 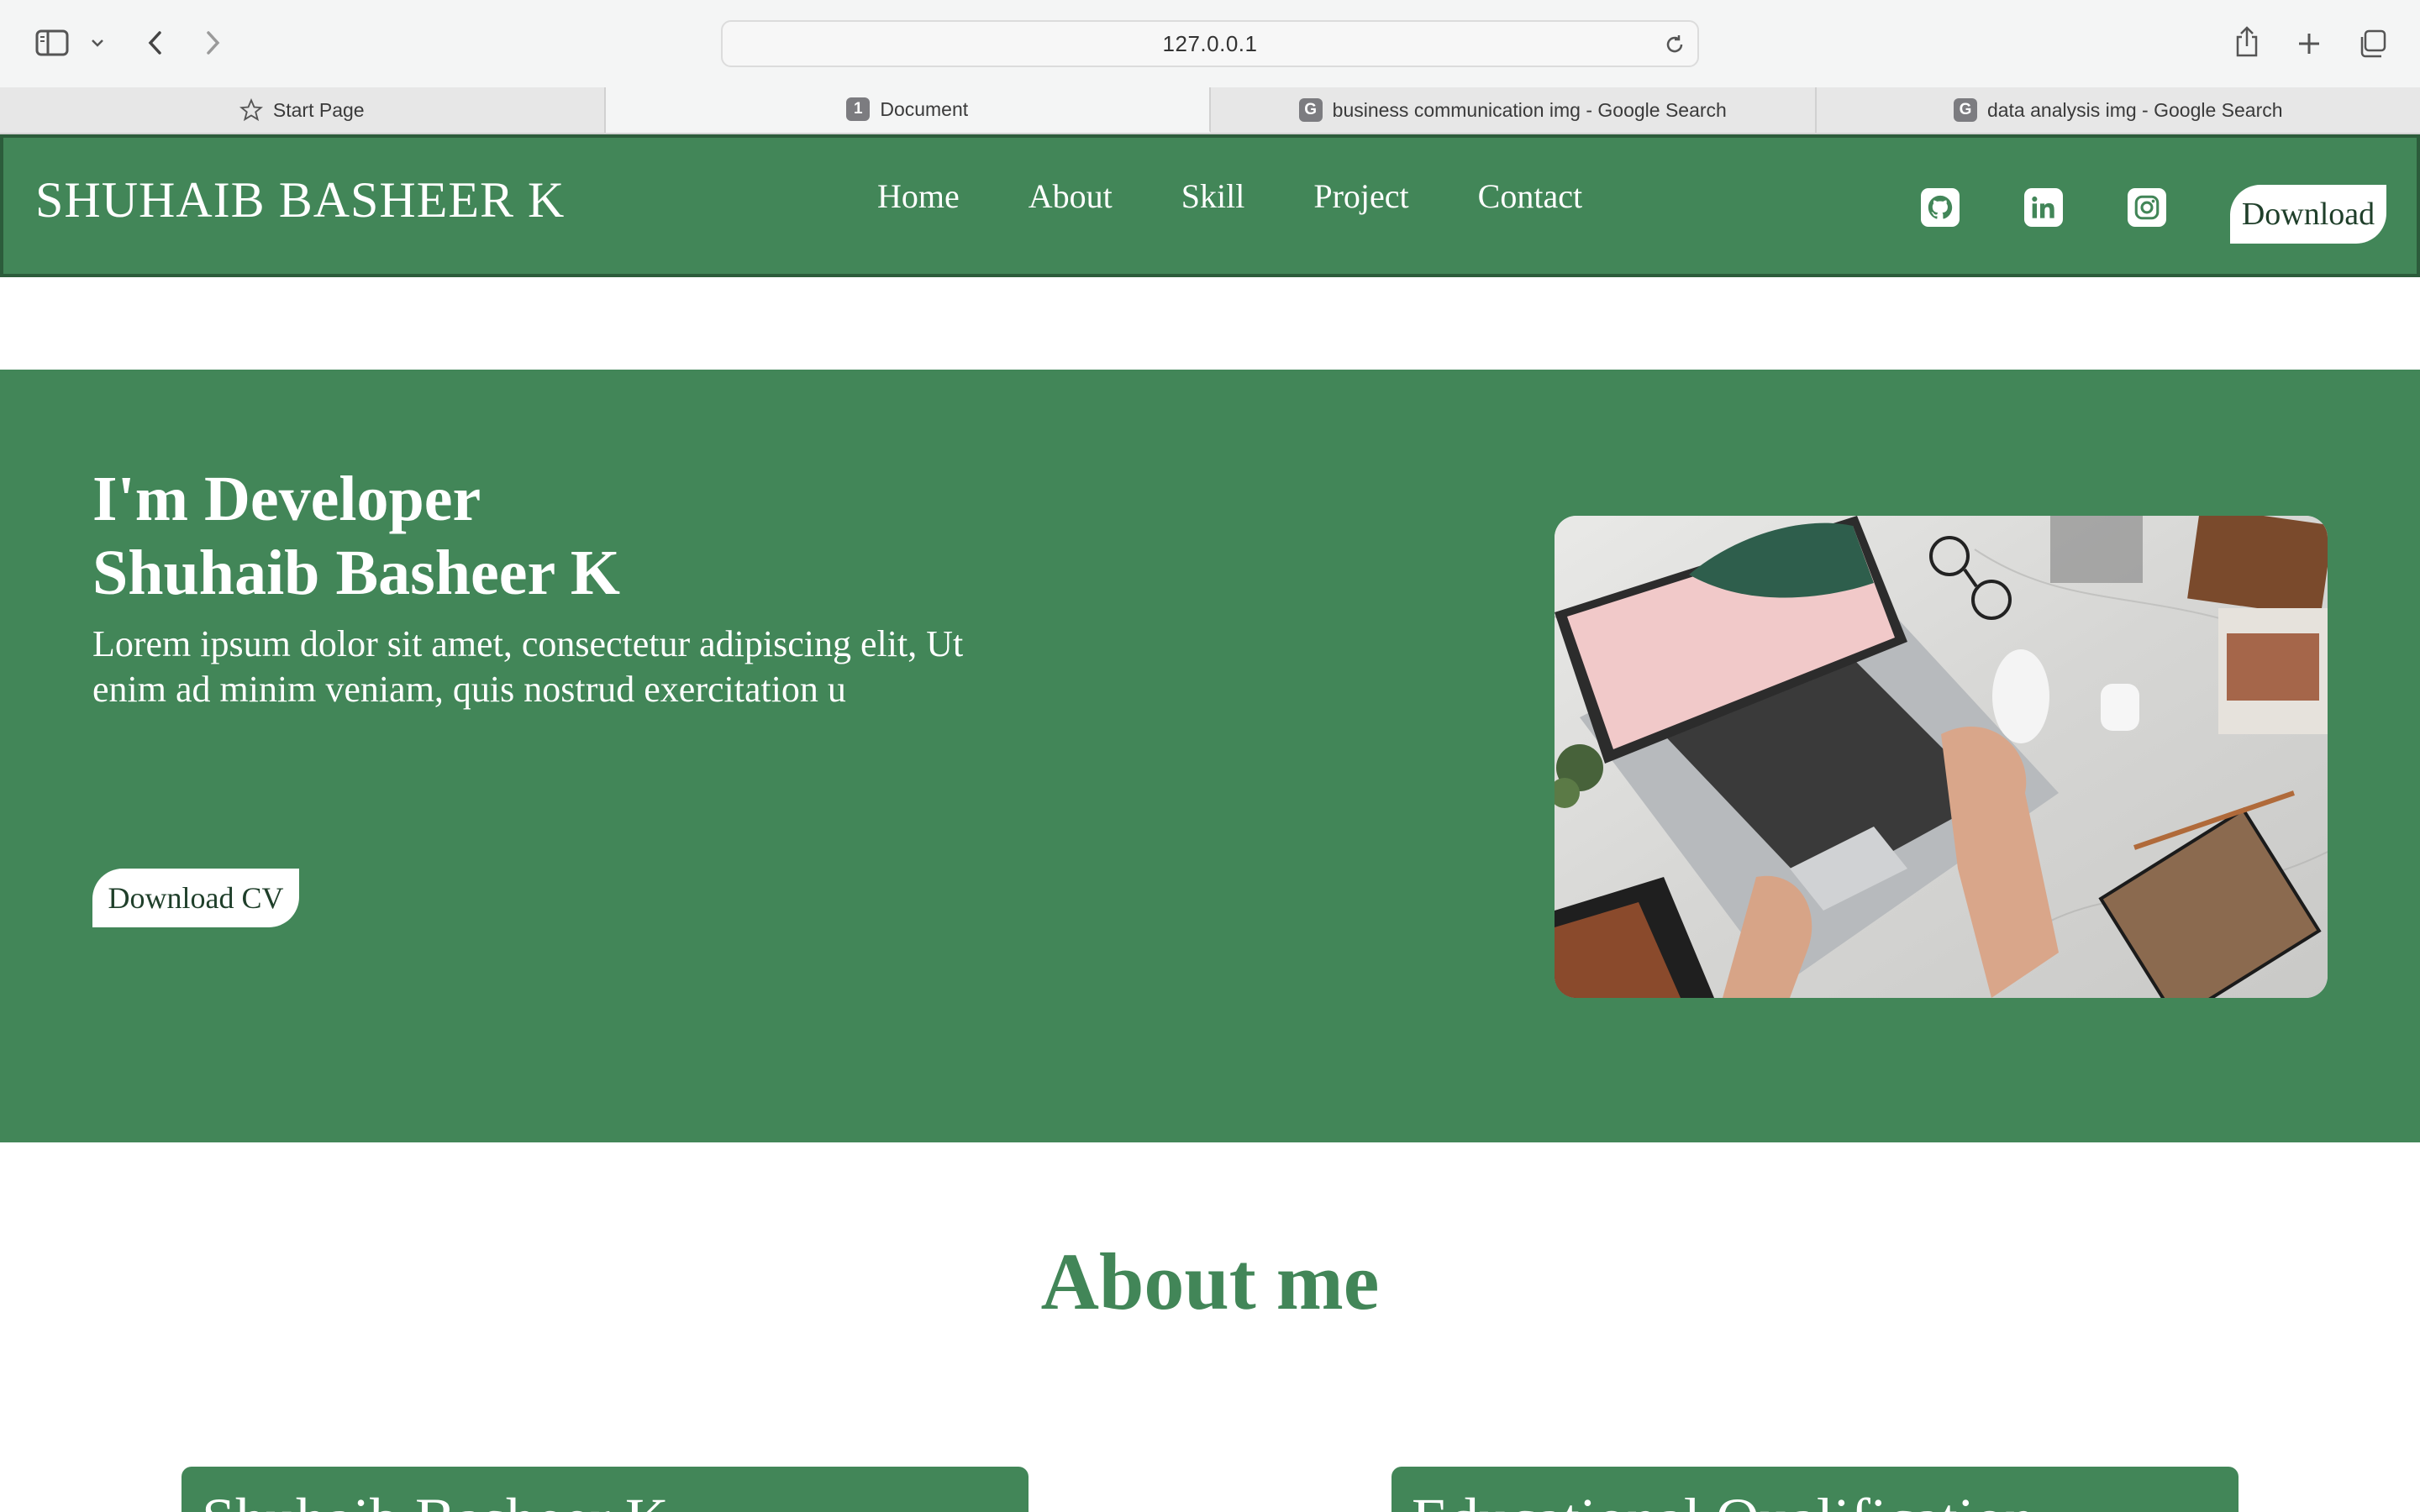 I want to click on tab-label: Document, so click(x=925, y=108).